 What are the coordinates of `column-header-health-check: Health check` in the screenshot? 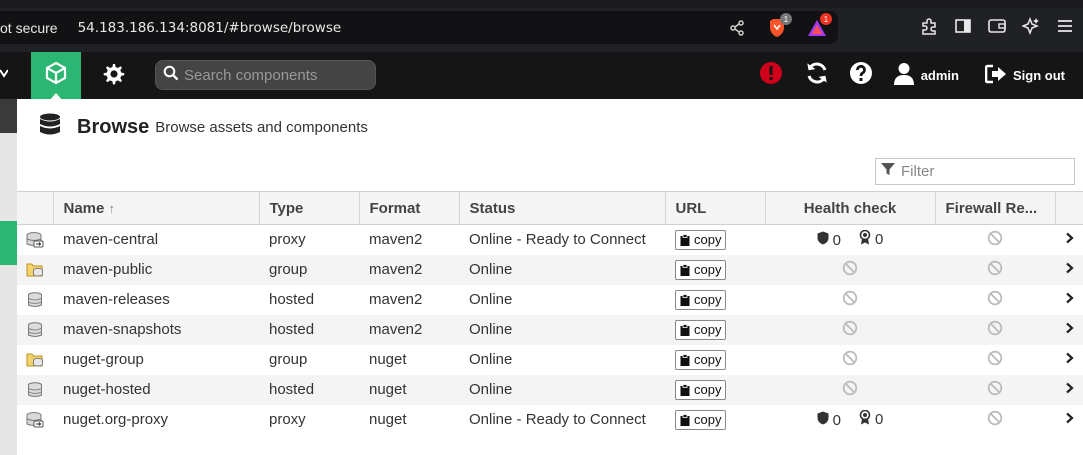 It's located at (850, 208).